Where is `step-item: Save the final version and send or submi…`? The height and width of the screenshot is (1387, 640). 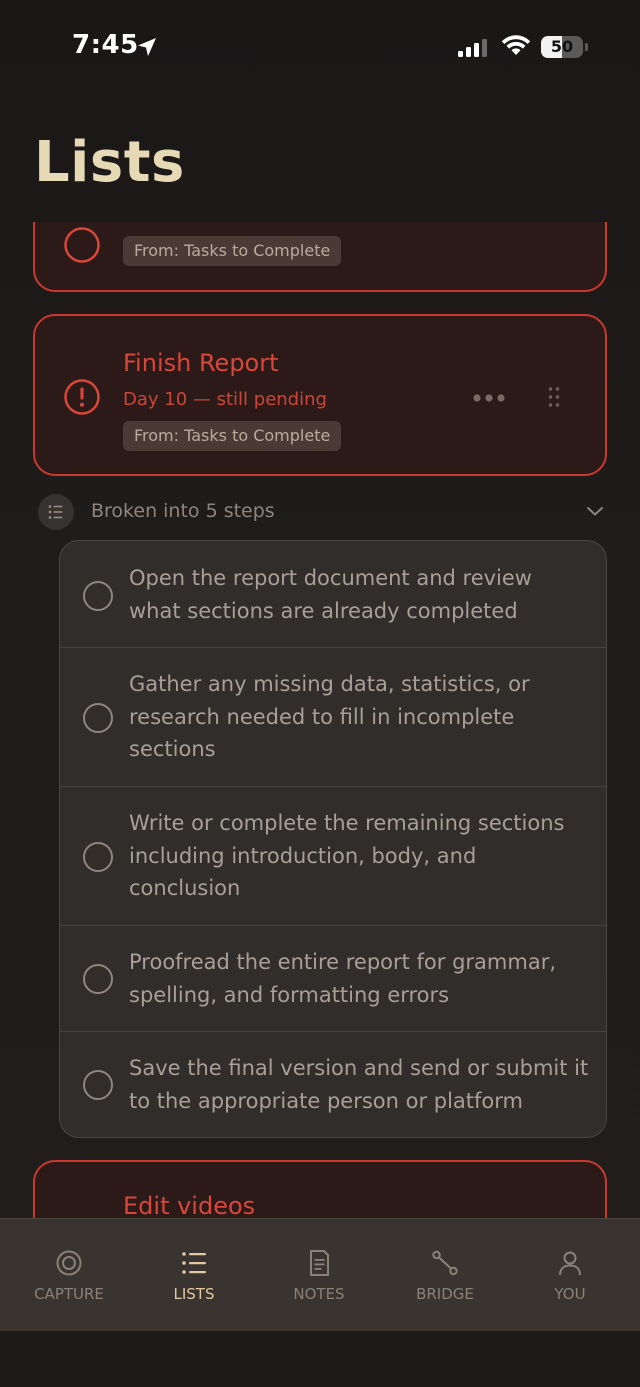
step-item: Save the final version and send or submi… is located at coordinates (333, 1084).